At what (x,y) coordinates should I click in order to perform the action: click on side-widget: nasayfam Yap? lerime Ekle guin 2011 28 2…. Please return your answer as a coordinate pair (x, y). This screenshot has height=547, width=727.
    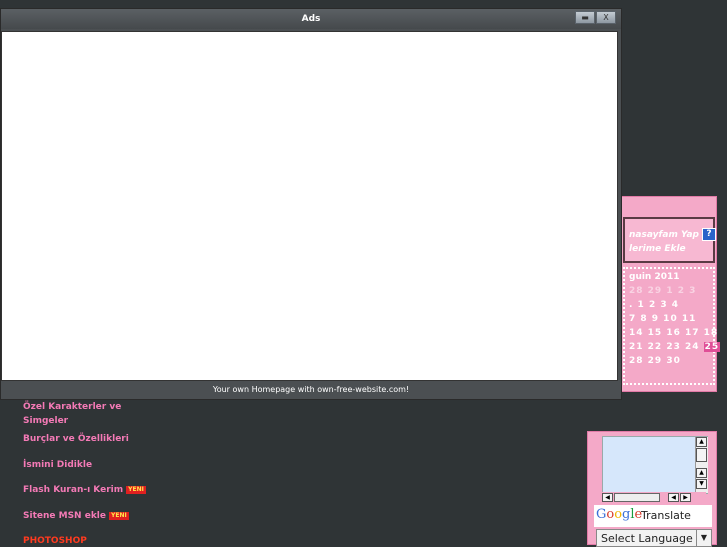
    Looking at the image, I should click on (669, 294).